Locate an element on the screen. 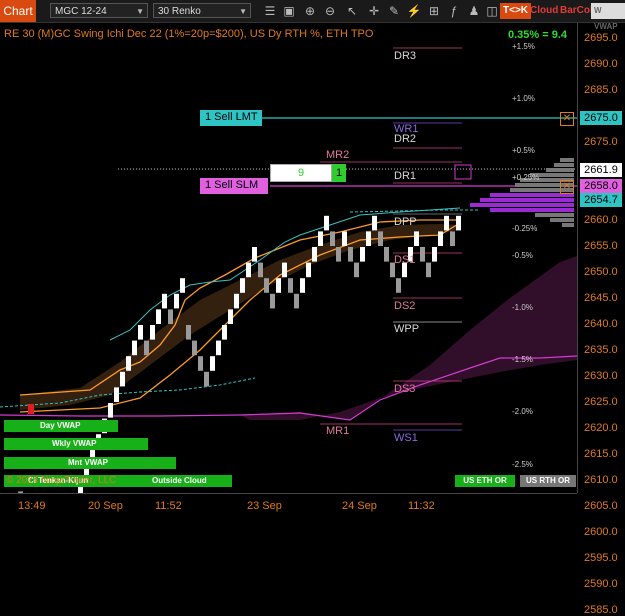 The width and height of the screenshot is (625, 616). pct-label: -2.5% is located at coordinates (522, 464).